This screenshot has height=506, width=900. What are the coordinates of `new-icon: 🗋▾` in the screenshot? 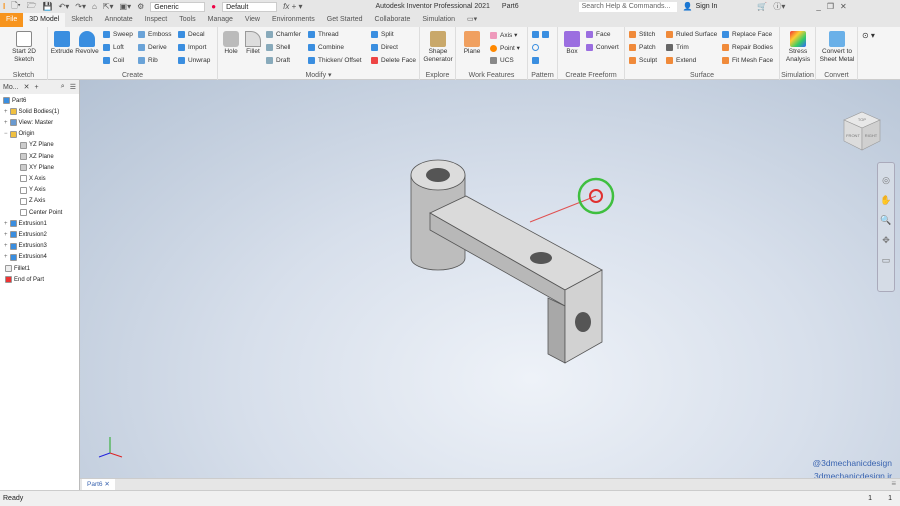 It's located at (15, 7).